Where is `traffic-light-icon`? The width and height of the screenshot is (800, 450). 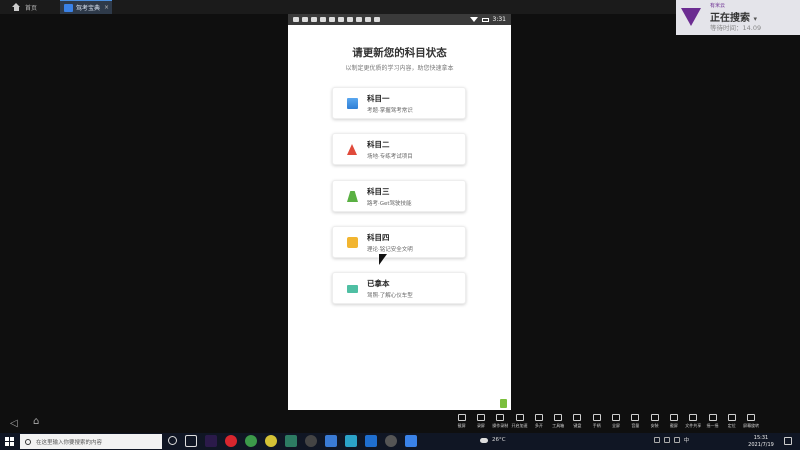
traffic-light-icon is located at coordinates (352, 242).